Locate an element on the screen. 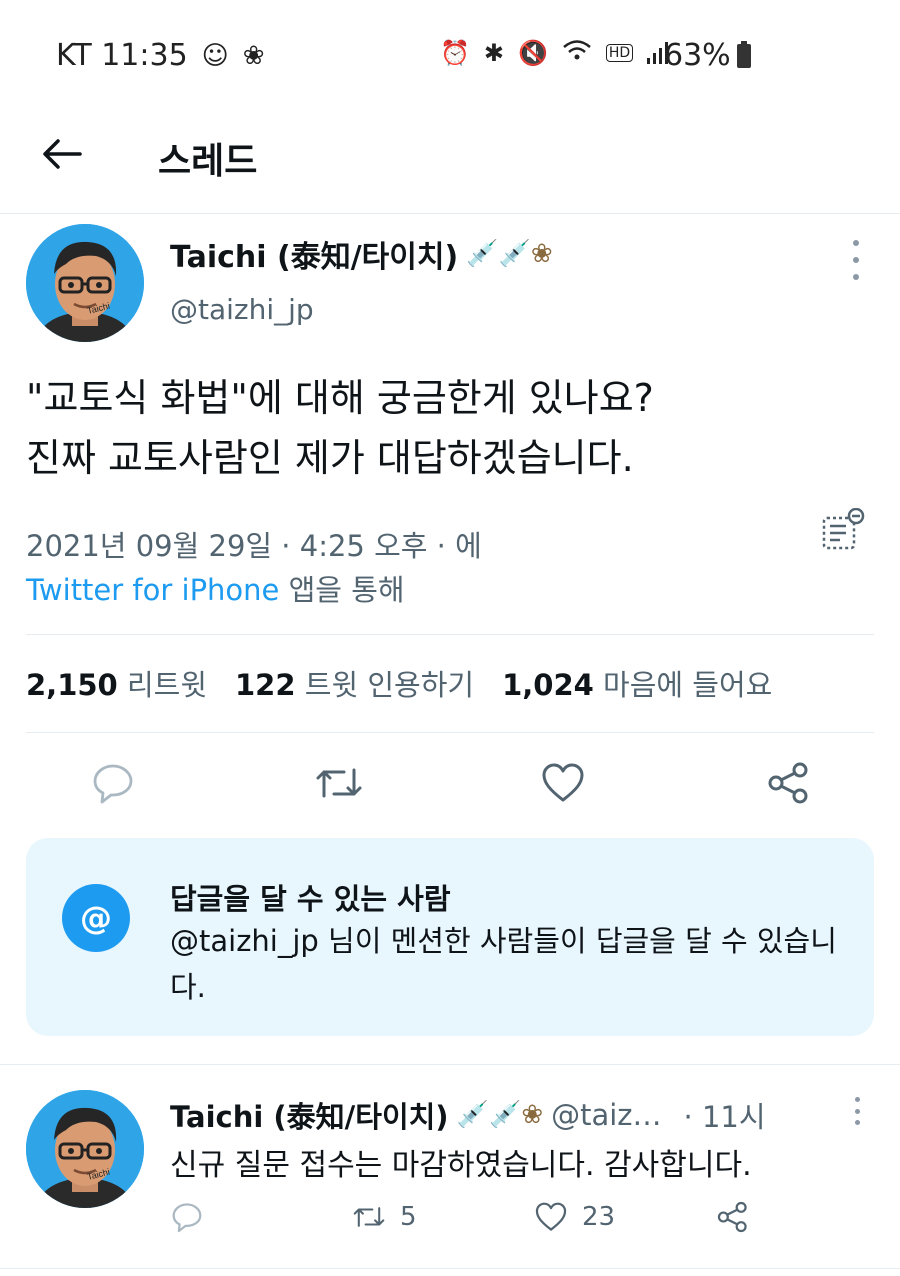 Image resolution: width=900 pixels, height=1276 pixels. carrier-time: KT 11:35 is located at coordinates (122, 55).